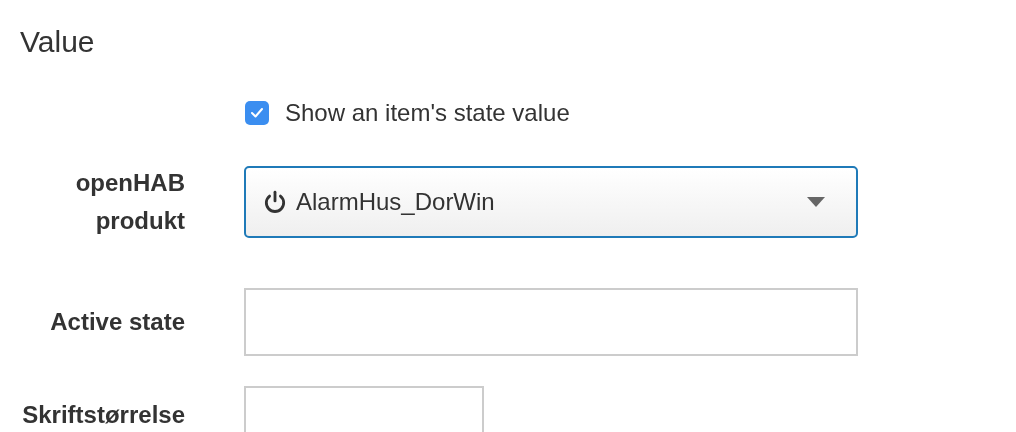 Image resolution: width=1016 pixels, height=432 pixels. What do you see at coordinates (117, 322) in the screenshot?
I see `field-label: Active state` at bounding box center [117, 322].